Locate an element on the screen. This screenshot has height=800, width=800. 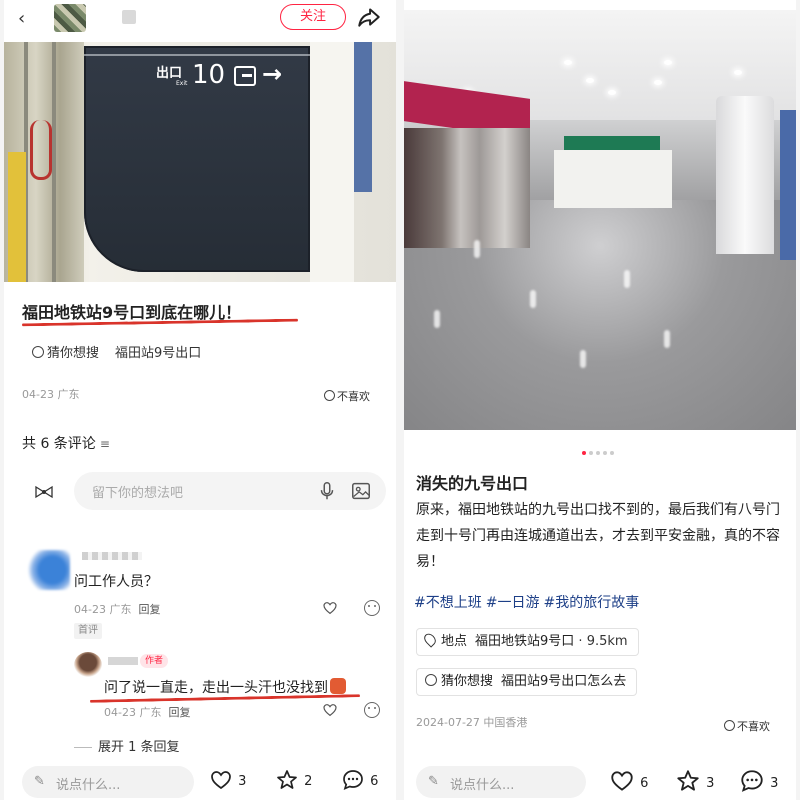
hashtag: #我的旅行故事 is located at coordinates (591, 603).